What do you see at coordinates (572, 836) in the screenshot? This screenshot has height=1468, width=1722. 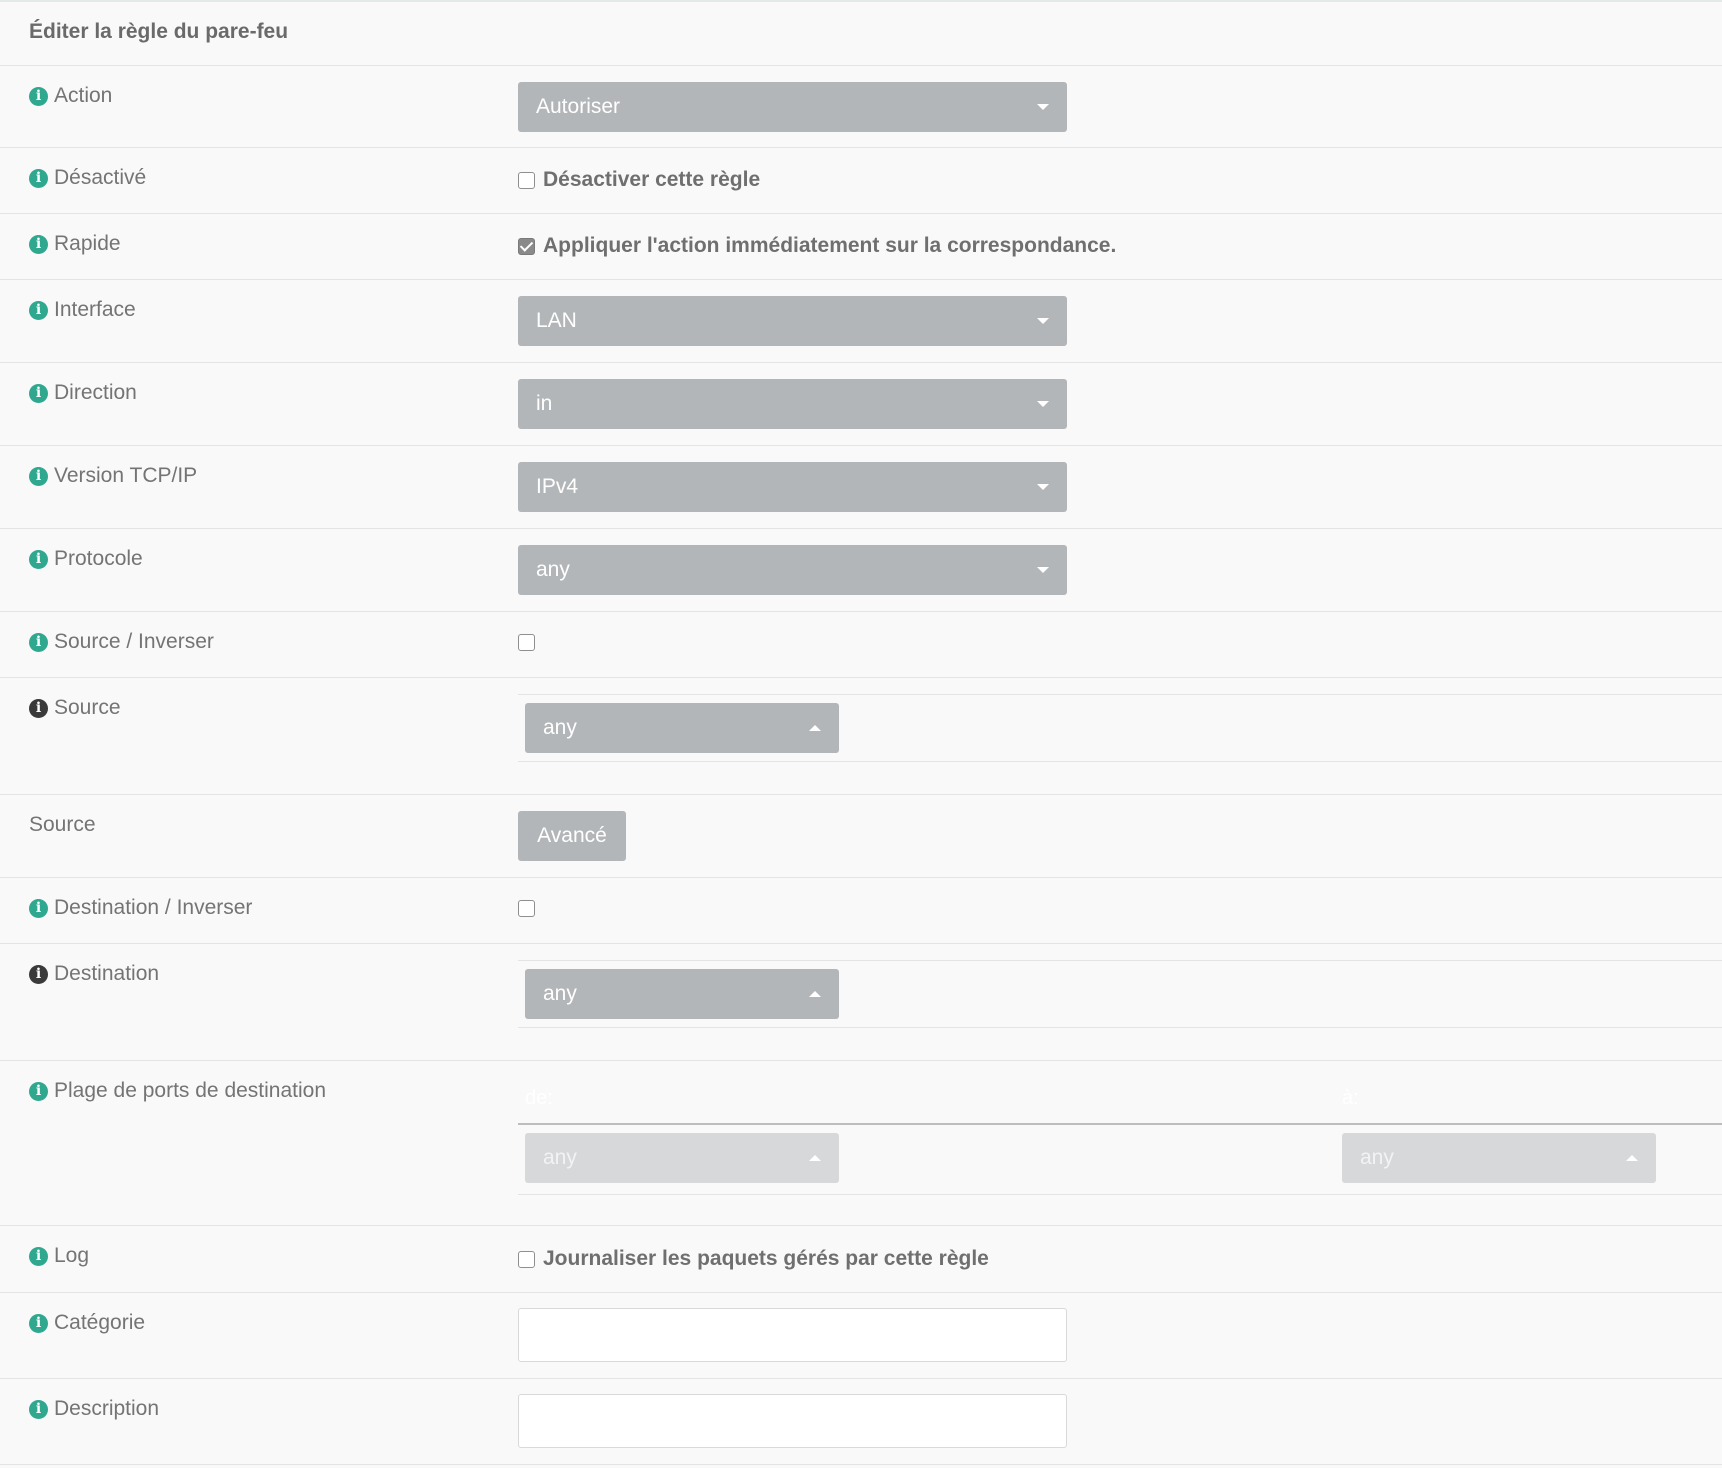 I see `source-advanced-button: Avancé` at bounding box center [572, 836].